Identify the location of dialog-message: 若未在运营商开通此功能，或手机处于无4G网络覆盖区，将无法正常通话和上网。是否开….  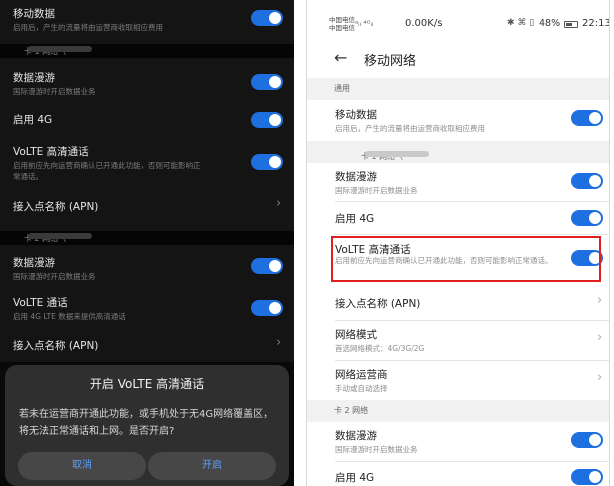
(146, 423).